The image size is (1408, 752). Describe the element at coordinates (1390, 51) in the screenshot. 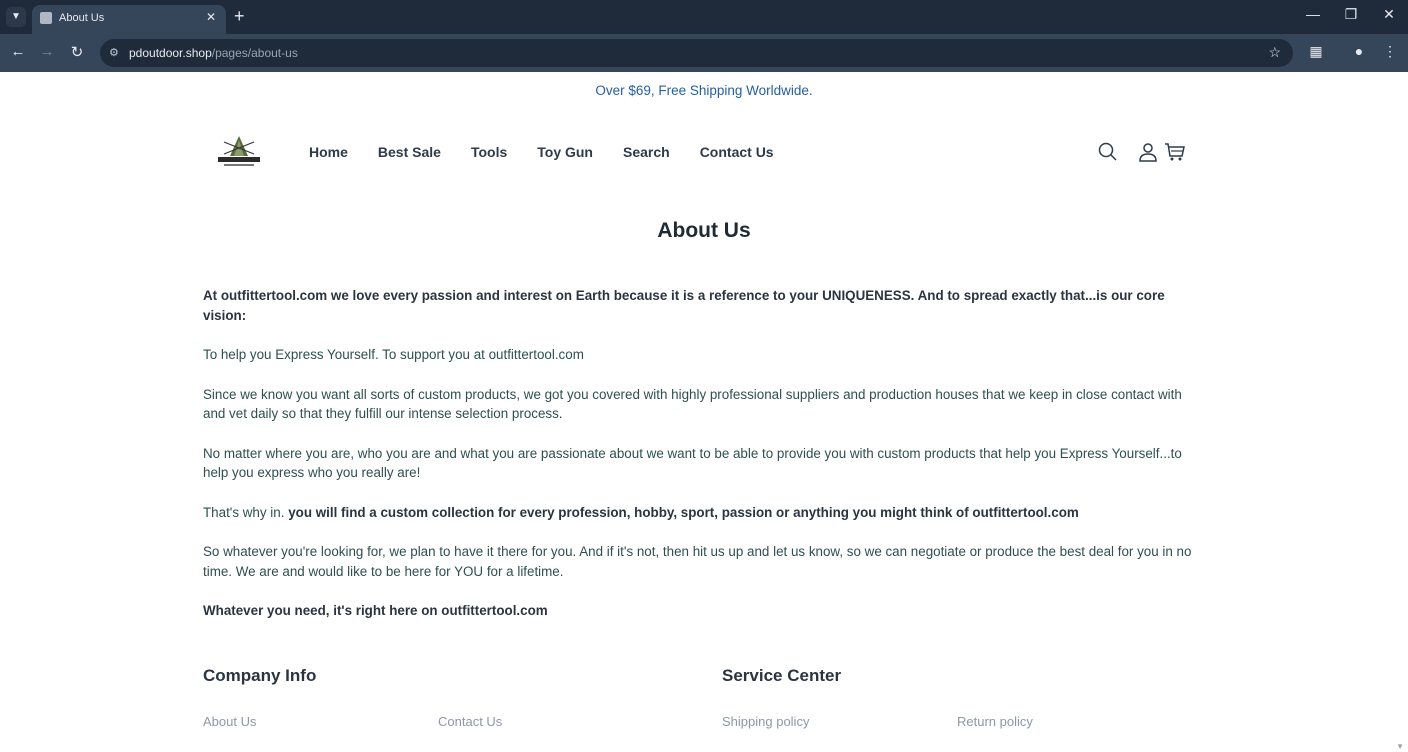

I see `menu-icon: ⋮` at that location.